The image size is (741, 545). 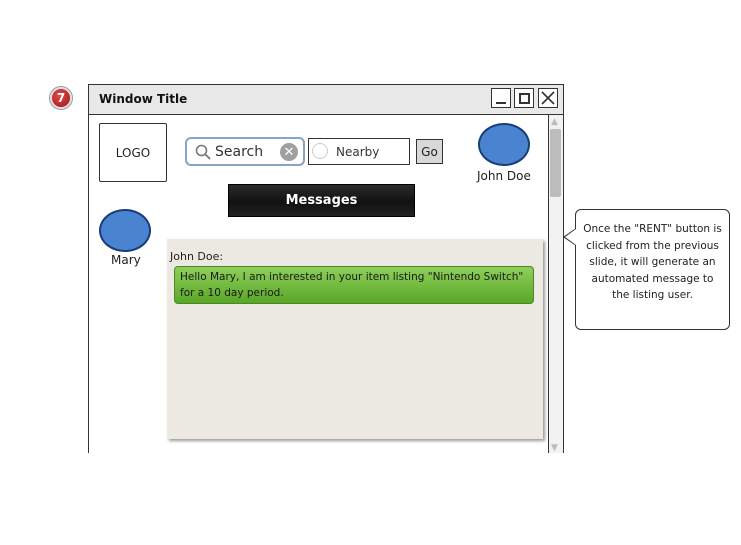 I want to click on window-title: Window Title, so click(x=143, y=99).